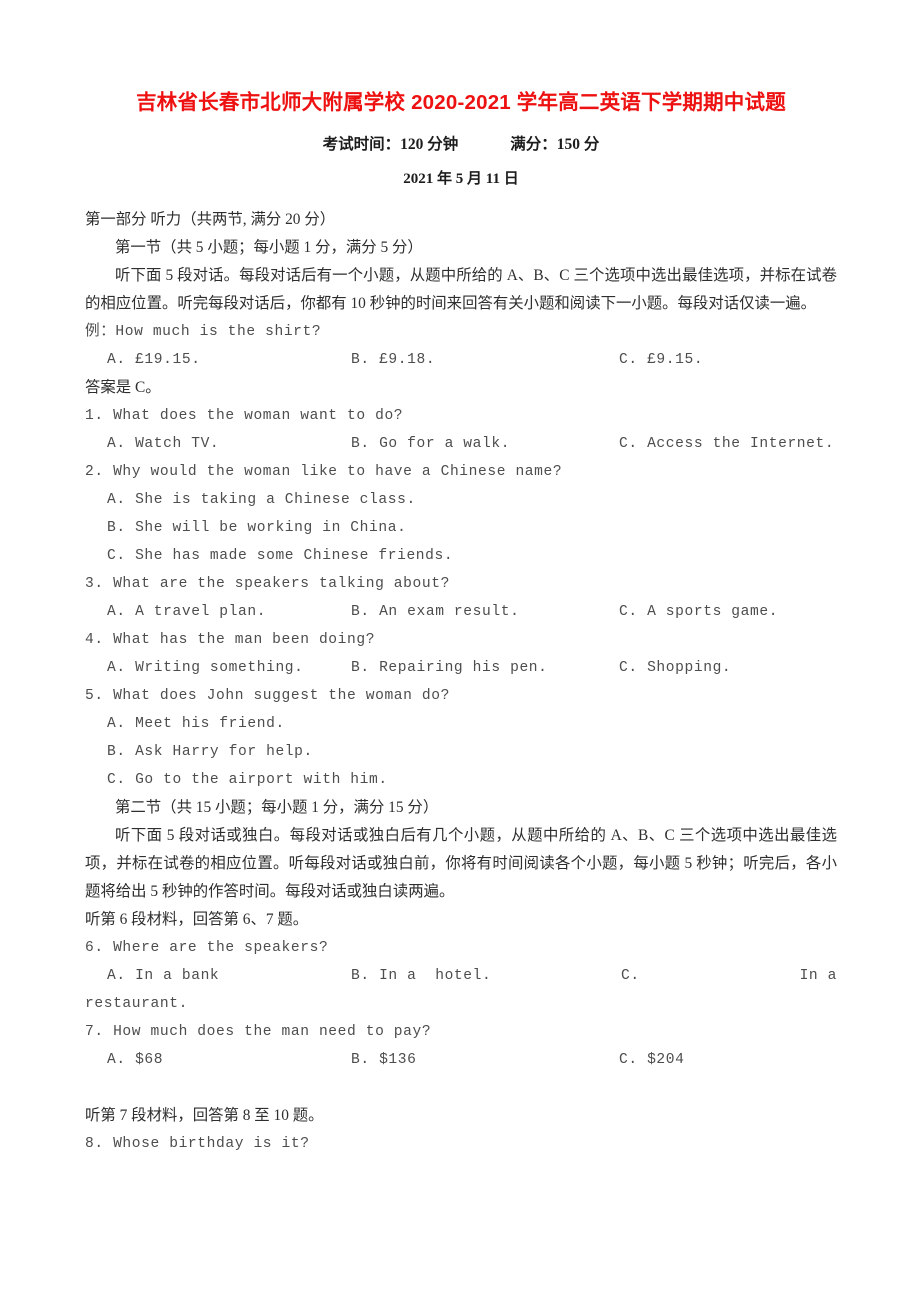 The height and width of the screenshot is (1302, 920). I want to click on question-stem-4: 4. What has the man been doing?, so click(230, 640).